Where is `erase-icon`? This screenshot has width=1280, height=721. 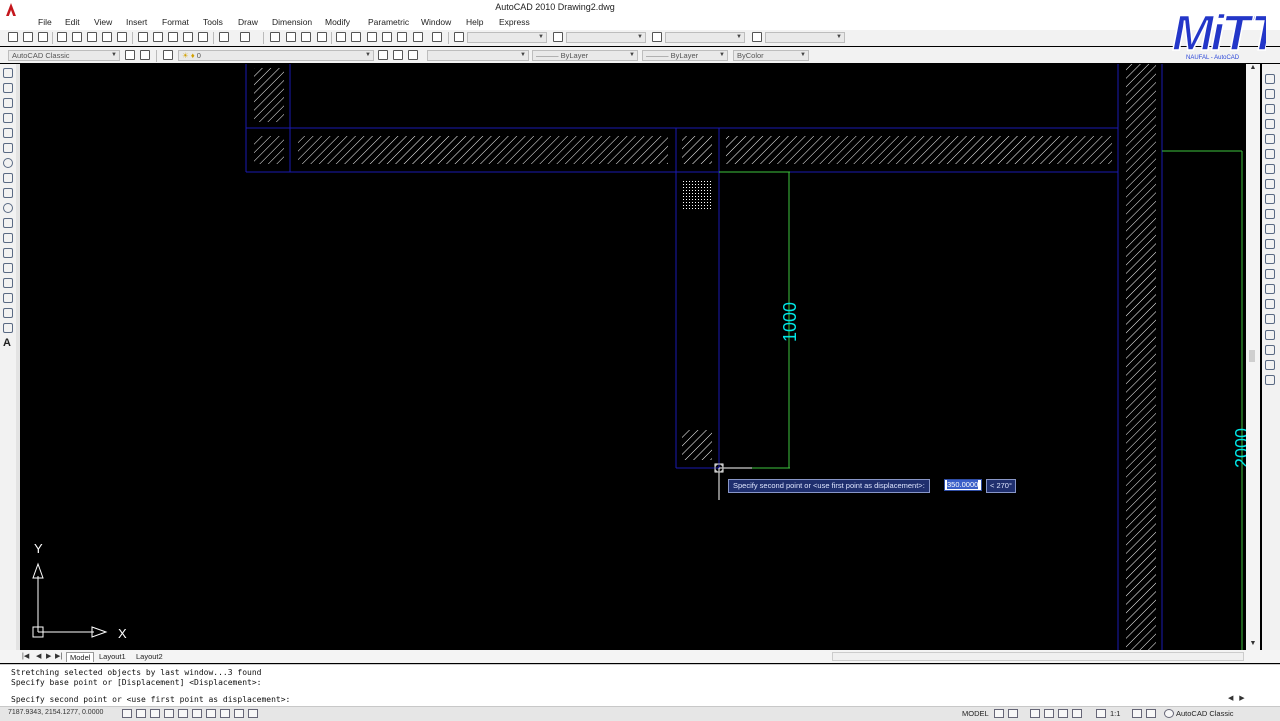 erase-icon is located at coordinates (1270, 79).